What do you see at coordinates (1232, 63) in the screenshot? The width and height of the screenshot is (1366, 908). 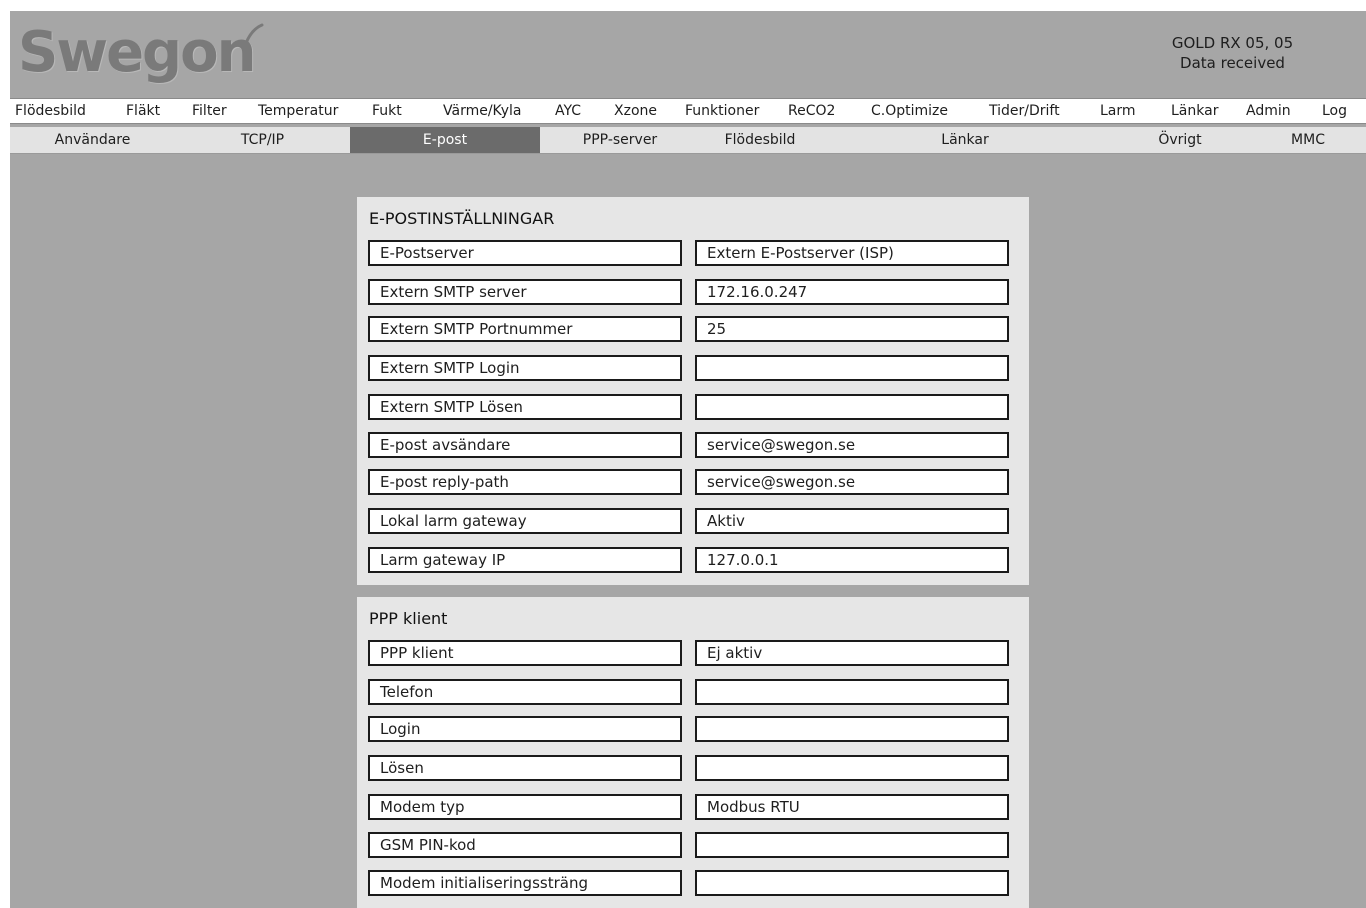 I see `connection-status: Data received` at bounding box center [1232, 63].